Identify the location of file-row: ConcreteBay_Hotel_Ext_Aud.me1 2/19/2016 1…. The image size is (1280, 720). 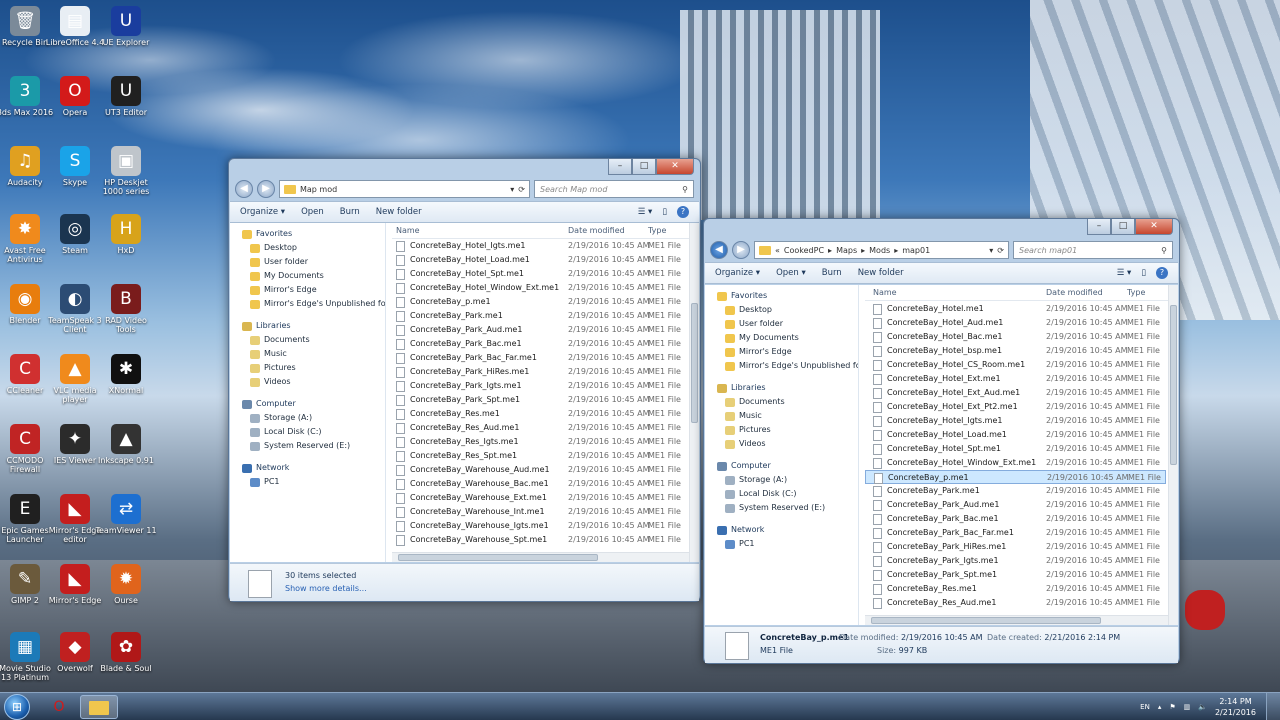
(1015, 393).